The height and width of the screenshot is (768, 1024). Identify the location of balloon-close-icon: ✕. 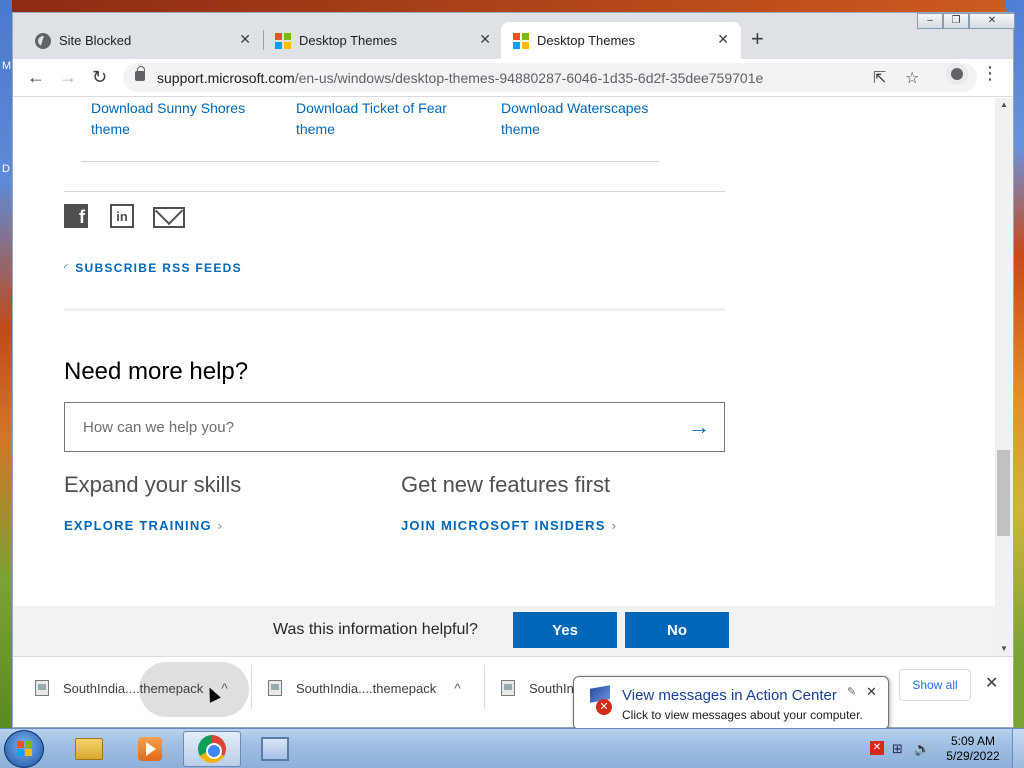
(871, 692).